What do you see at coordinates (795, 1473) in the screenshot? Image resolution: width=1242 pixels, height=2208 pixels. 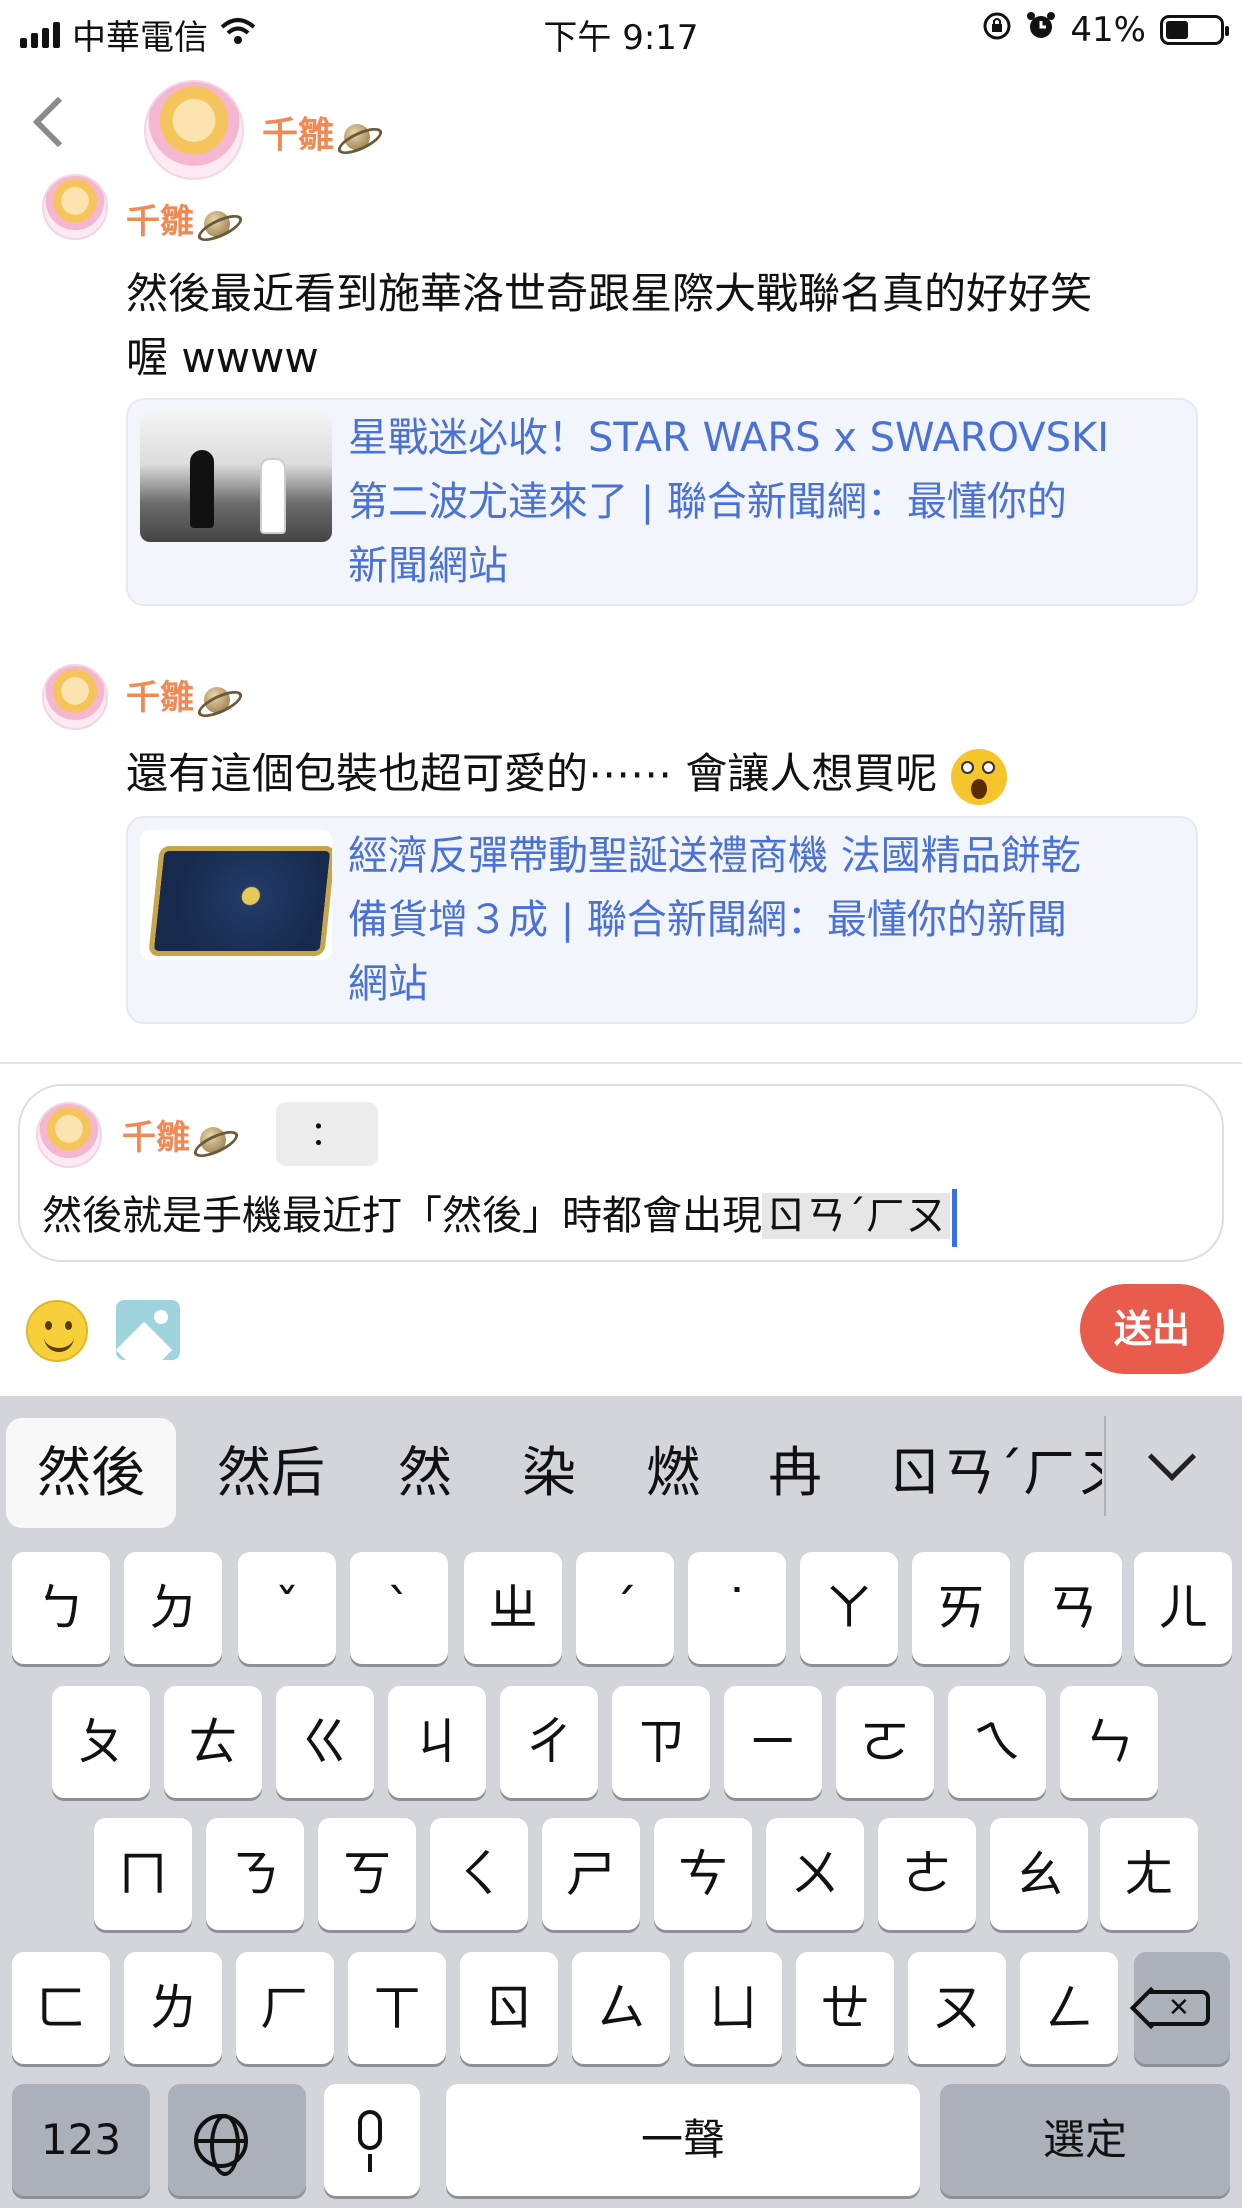 I see `candidate-item: 冉` at bounding box center [795, 1473].